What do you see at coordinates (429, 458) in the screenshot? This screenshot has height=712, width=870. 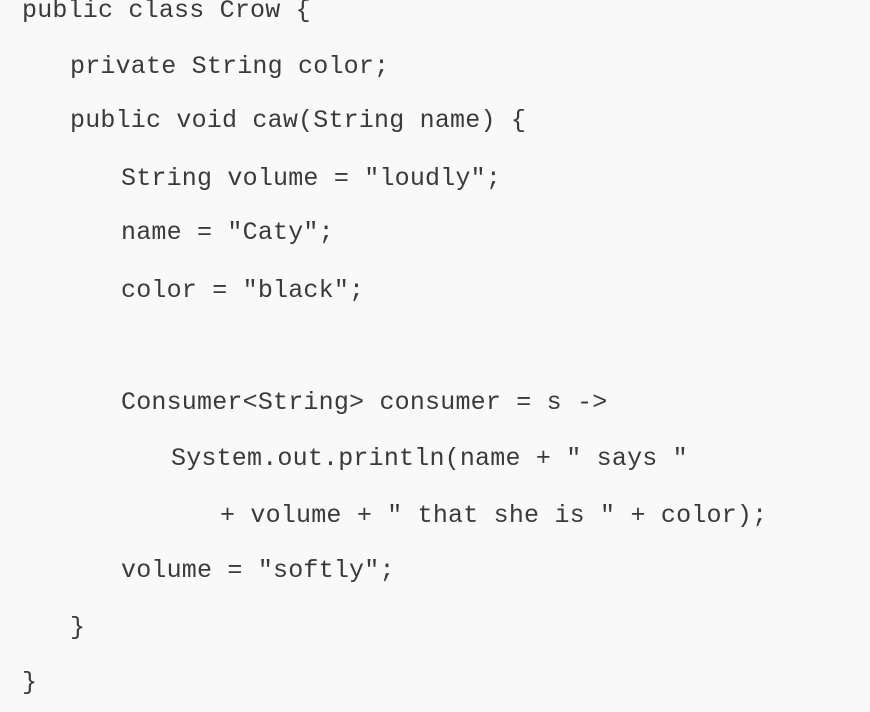 I see `code-line-println-call: System.out.println(name + " says "` at bounding box center [429, 458].